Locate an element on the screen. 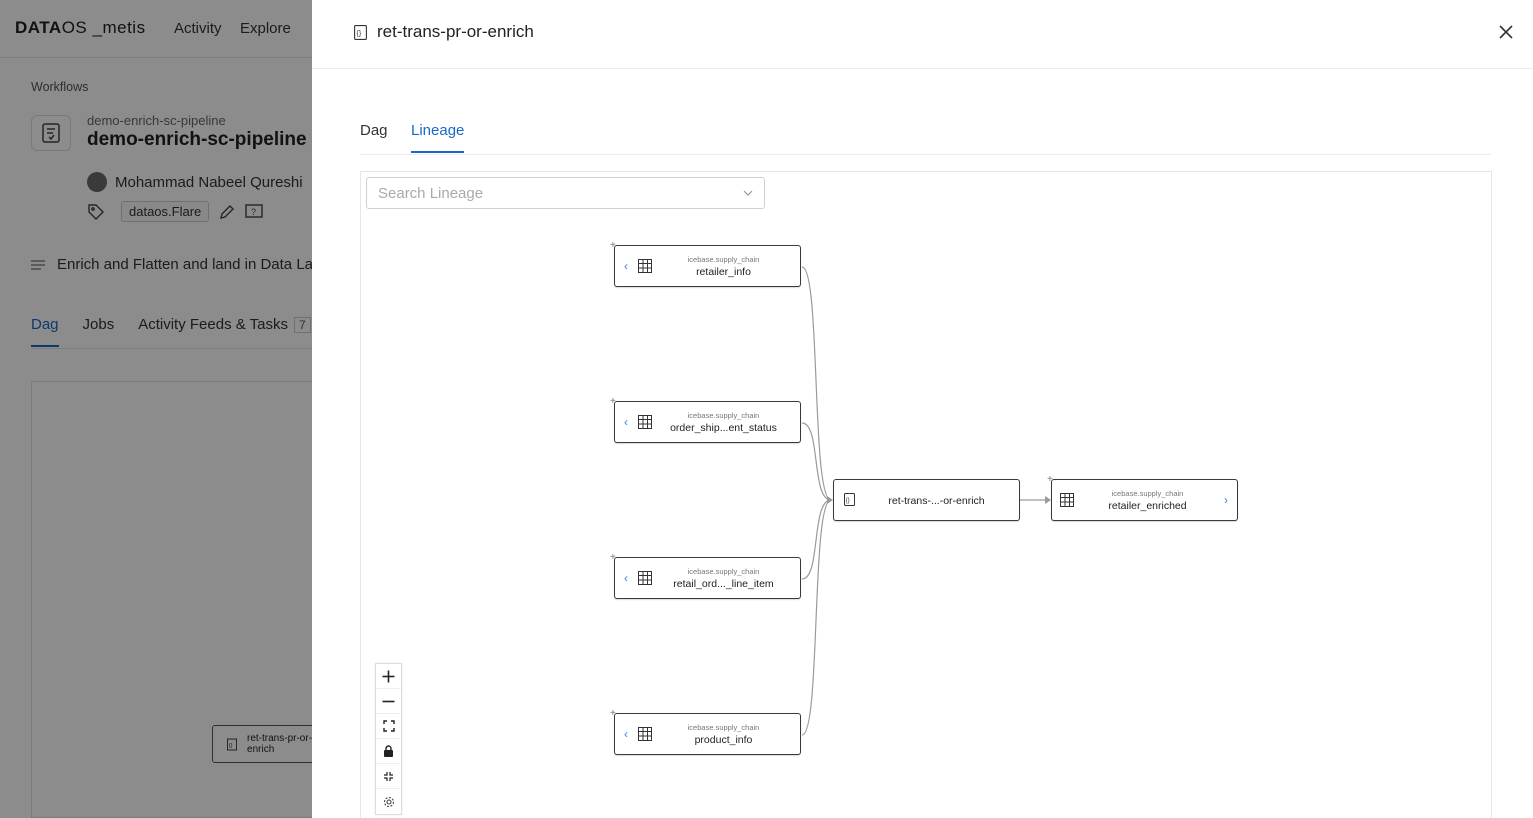 The width and height of the screenshot is (1533, 818). chevron-down-icon is located at coordinates (748, 193).